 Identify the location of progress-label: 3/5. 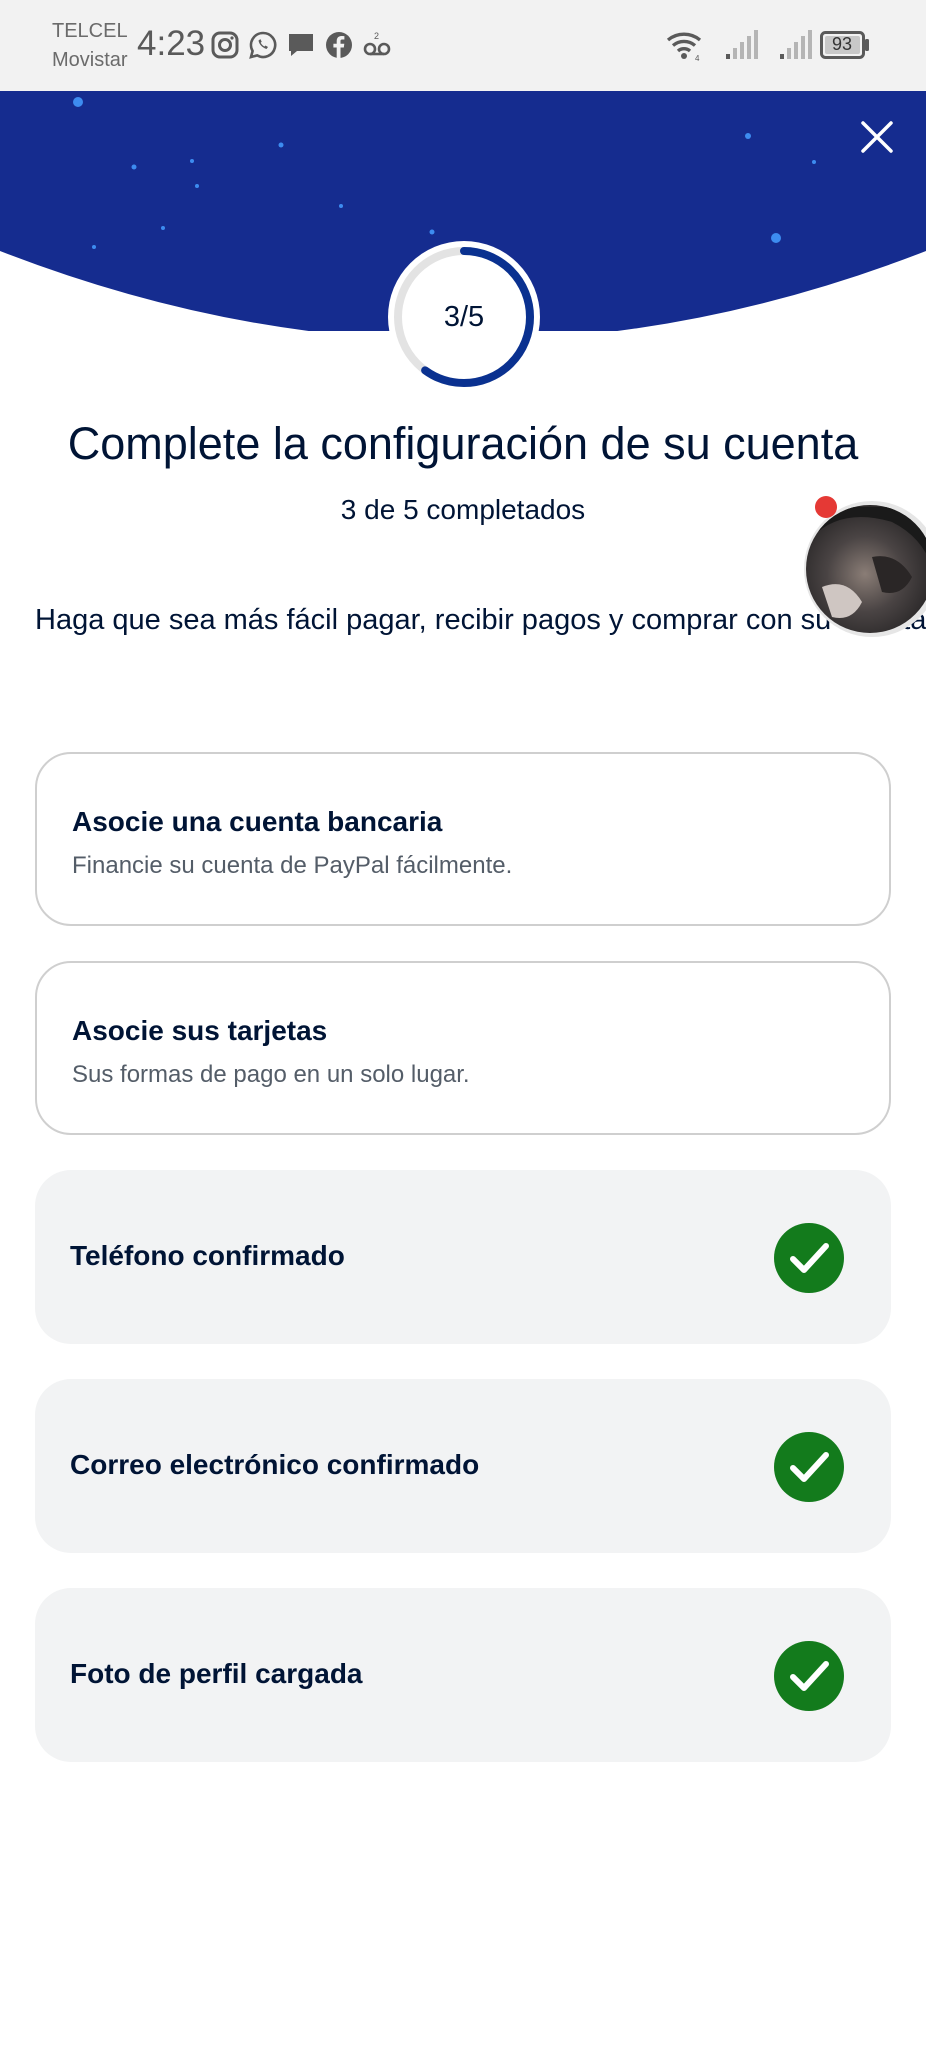
(464, 316).